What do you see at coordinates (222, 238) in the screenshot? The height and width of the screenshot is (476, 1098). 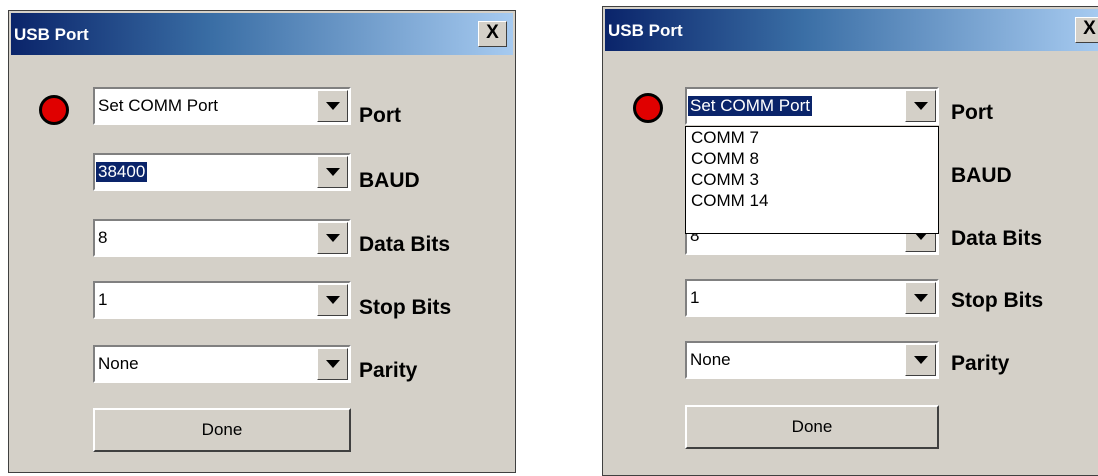 I see `data-bits-select: 8` at bounding box center [222, 238].